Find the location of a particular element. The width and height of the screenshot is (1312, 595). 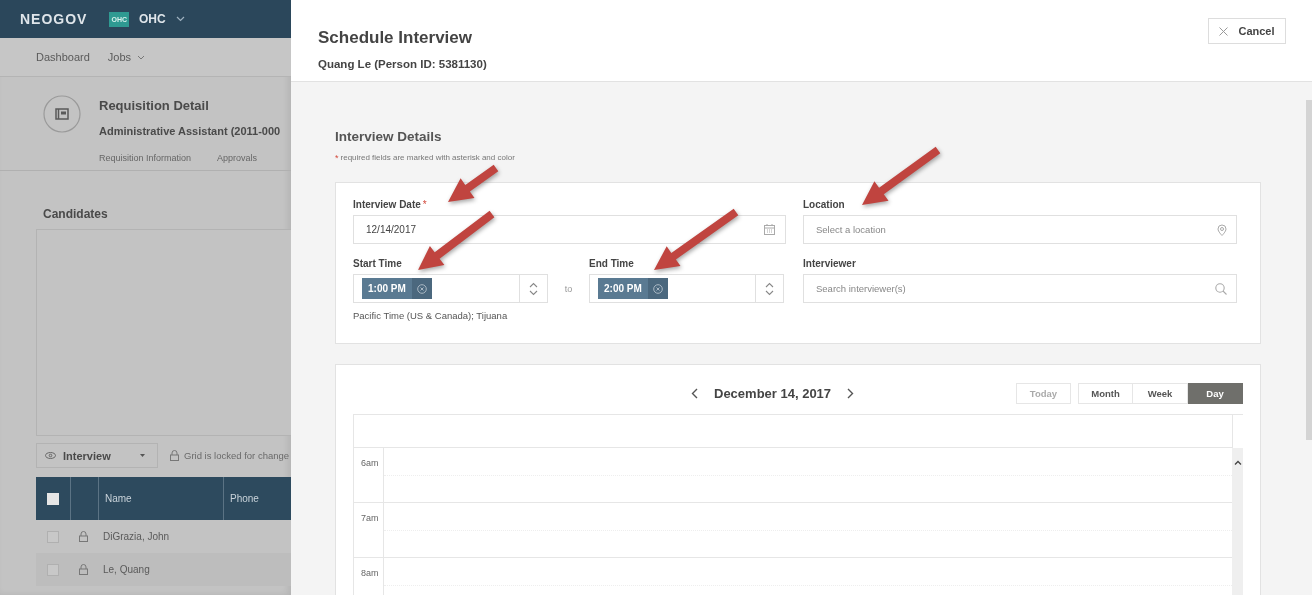

calendar-date: December 14, 2017 is located at coordinates (773, 393).